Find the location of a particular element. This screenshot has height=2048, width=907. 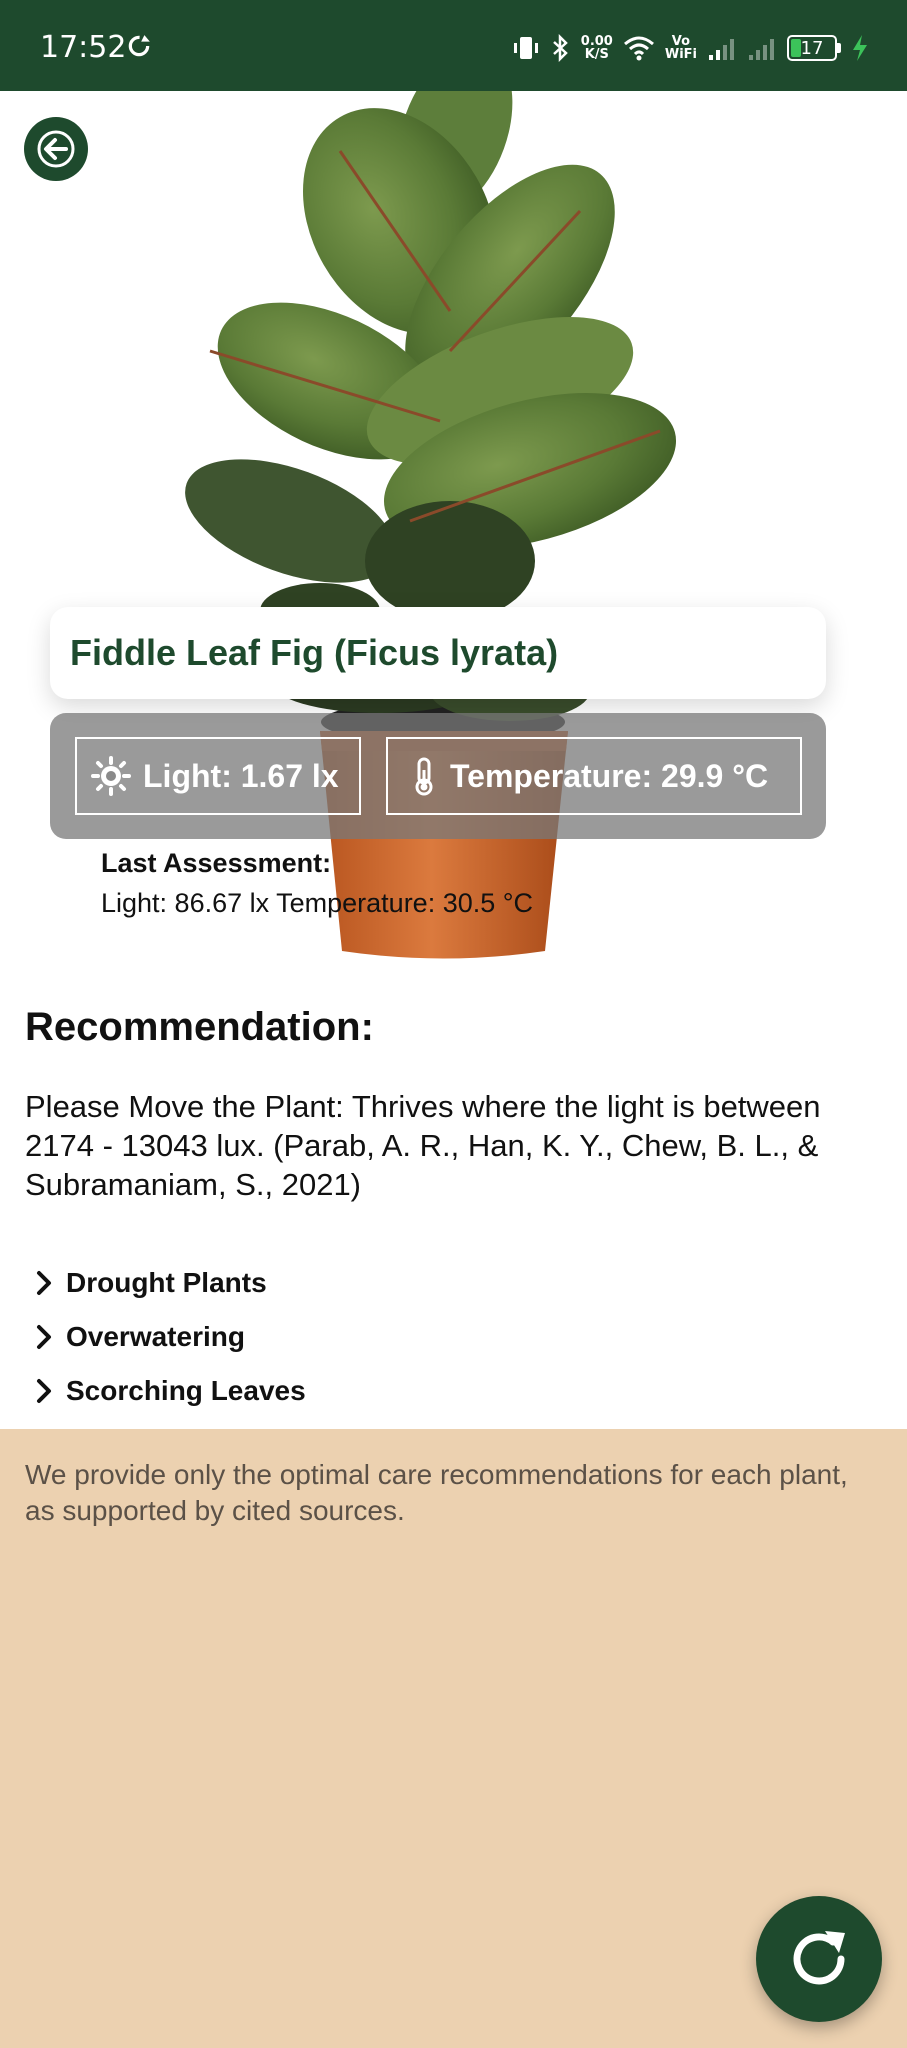

status-bar: 17:52 0.00 K/S Vo WiFi 17 is located at coordinates (453, 45).